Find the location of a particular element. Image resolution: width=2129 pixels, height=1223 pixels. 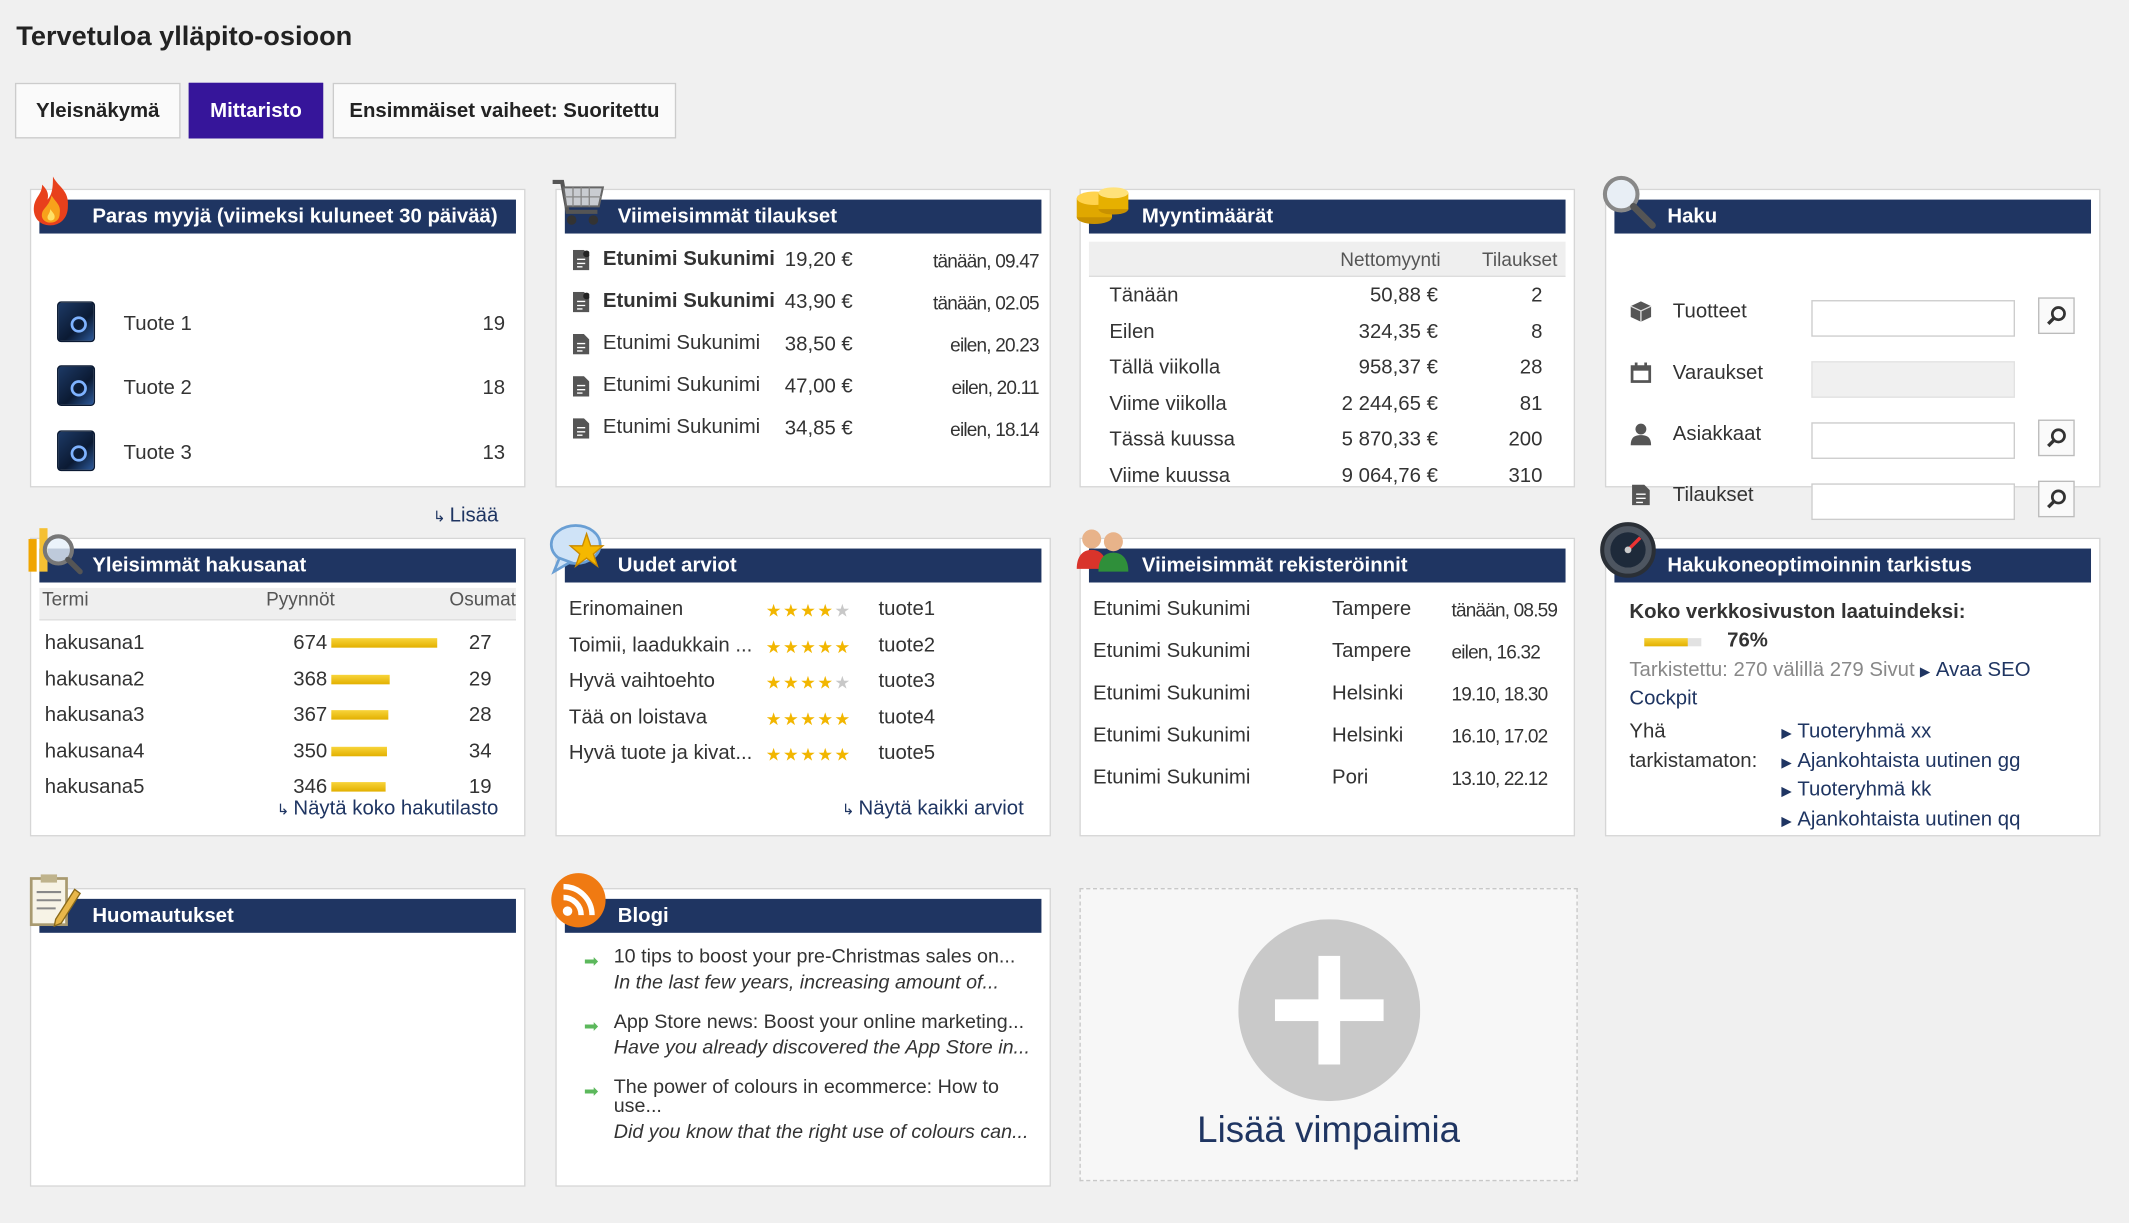

sales-table-header: Nettomyynti Tilaukset is located at coordinates (1327, 259).